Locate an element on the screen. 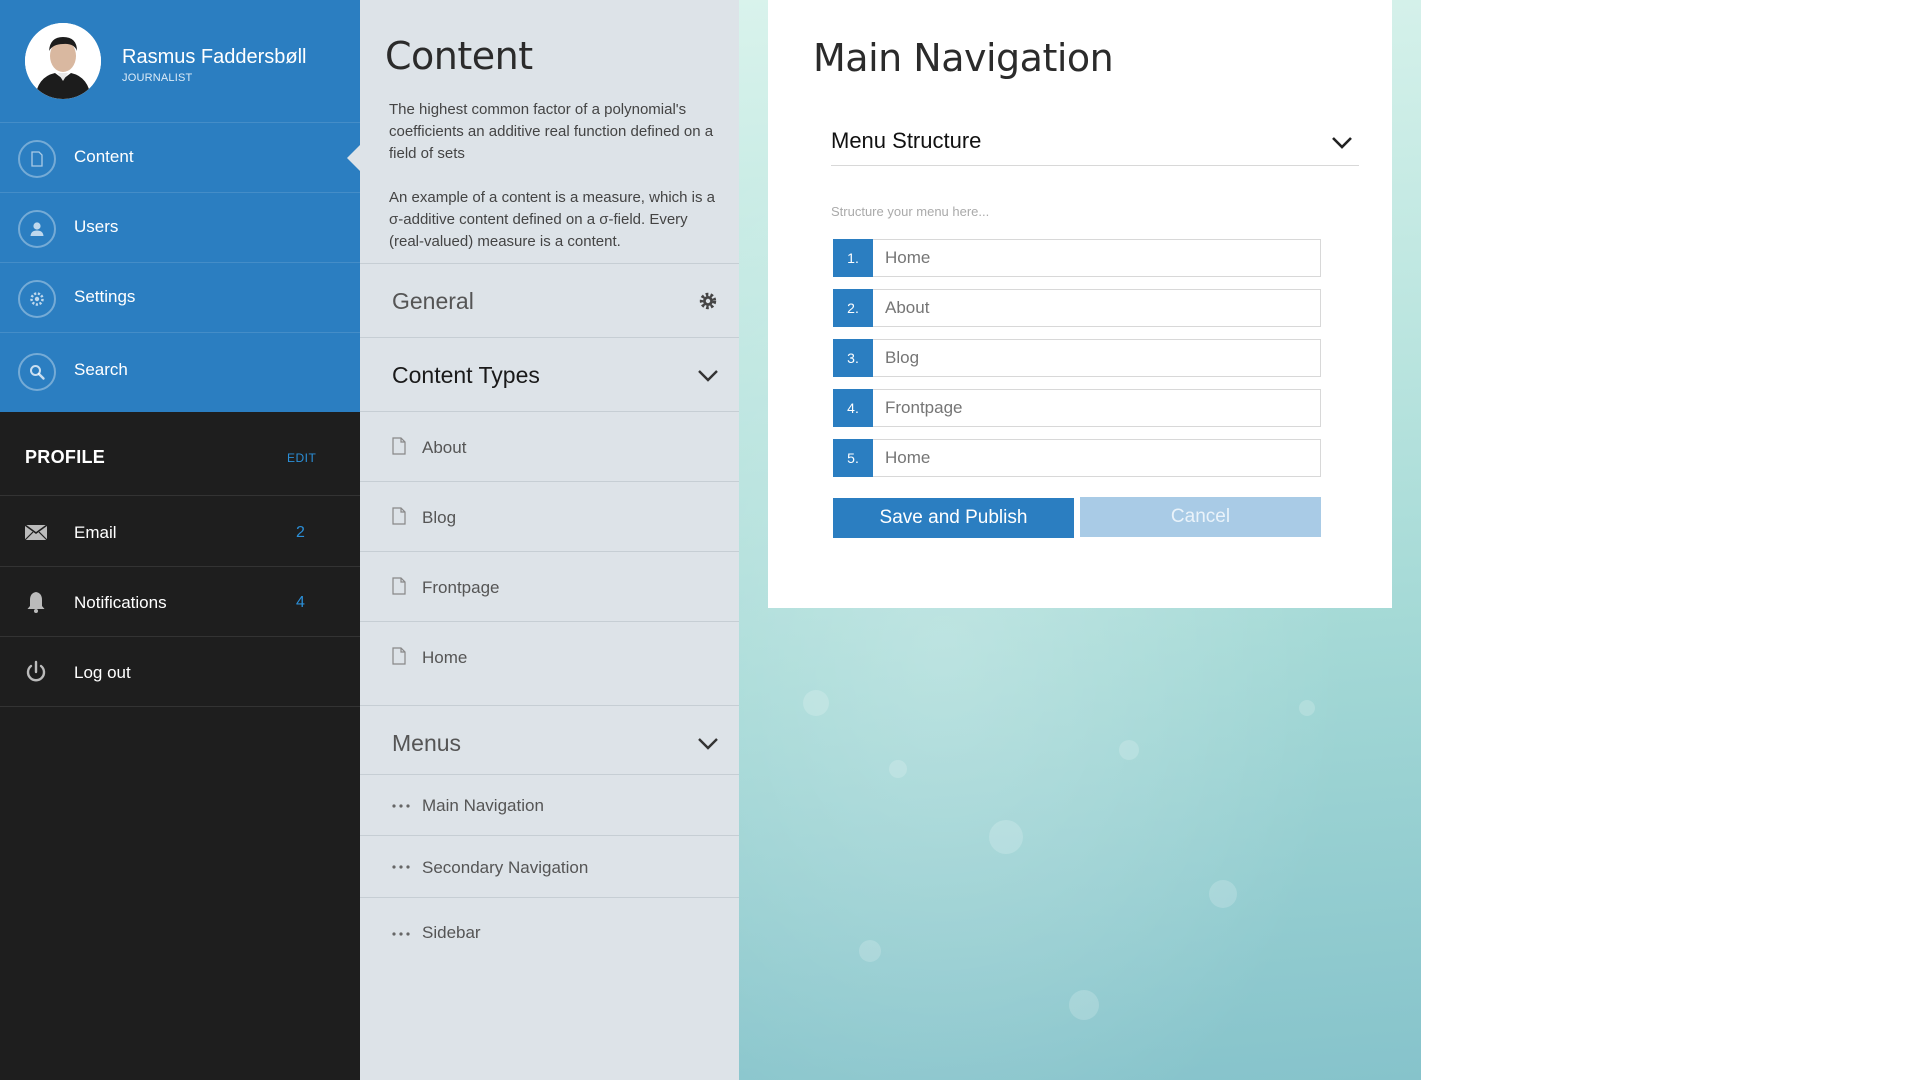 This screenshot has height=1080, width=1920. nav-item-search: Search is located at coordinates (180, 371).